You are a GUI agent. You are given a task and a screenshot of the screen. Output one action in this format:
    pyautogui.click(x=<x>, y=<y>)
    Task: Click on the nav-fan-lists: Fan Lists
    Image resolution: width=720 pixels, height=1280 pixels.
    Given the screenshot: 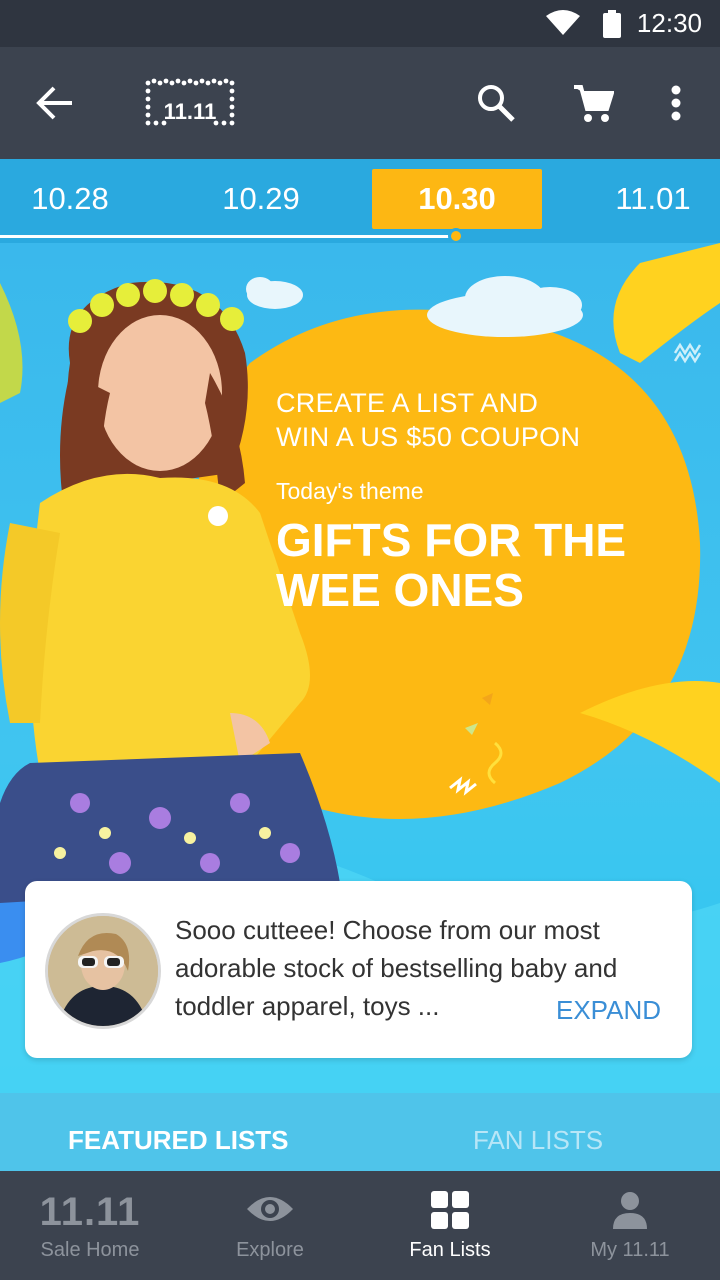 What is the action you would take?
    pyautogui.click(x=450, y=1225)
    